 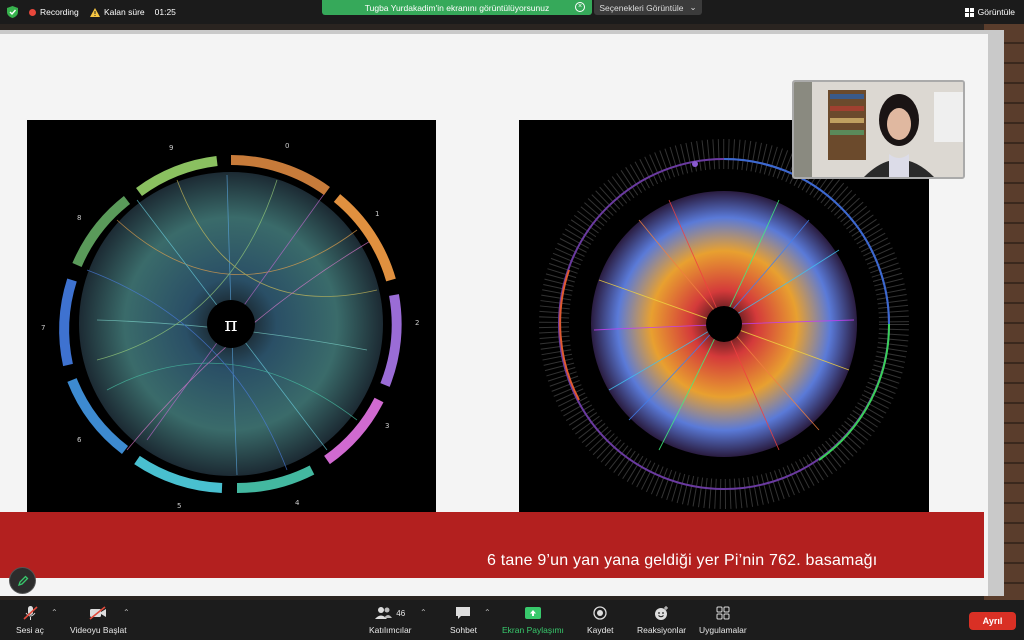 What do you see at coordinates (487, 612) in the screenshot?
I see `chat-chevron-icon: ⌃` at bounding box center [487, 612].